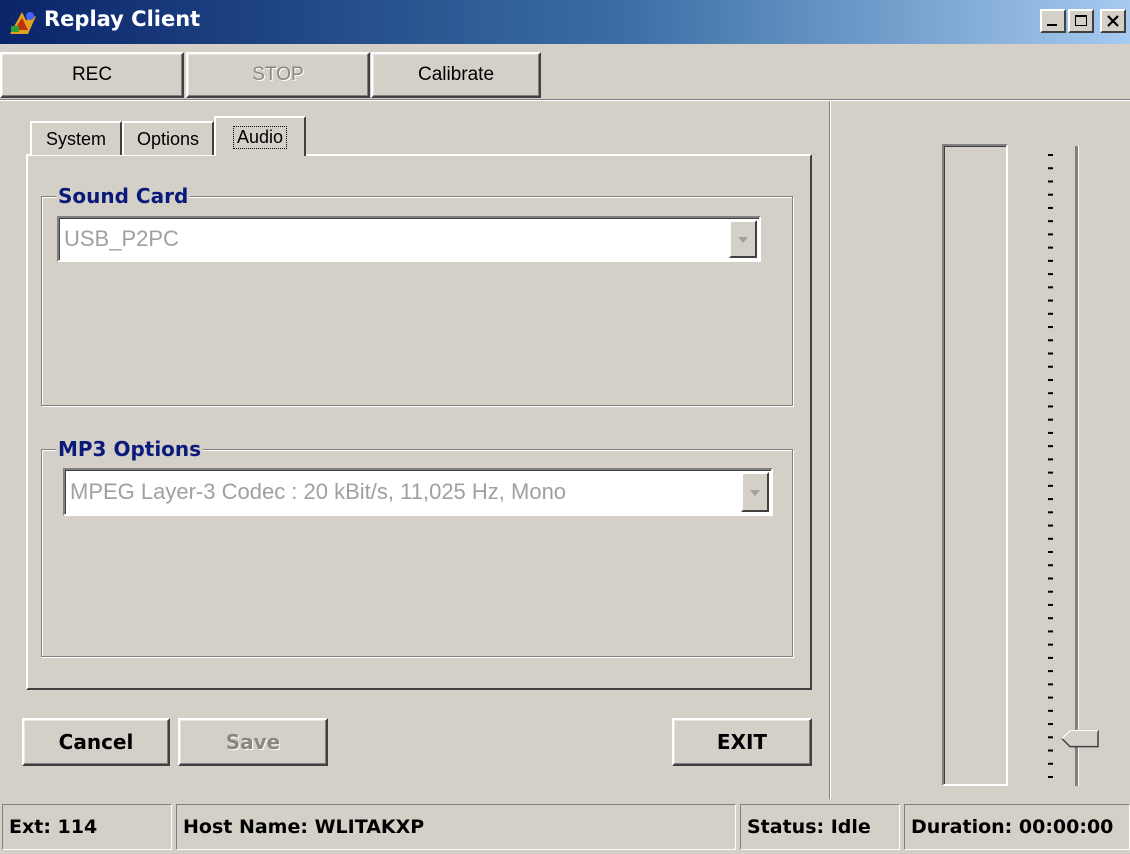 The image size is (1130, 854). Describe the element at coordinates (456, 827) in the screenshot. I see `status-host-name: Host Name: WLITAKXP` at that location.